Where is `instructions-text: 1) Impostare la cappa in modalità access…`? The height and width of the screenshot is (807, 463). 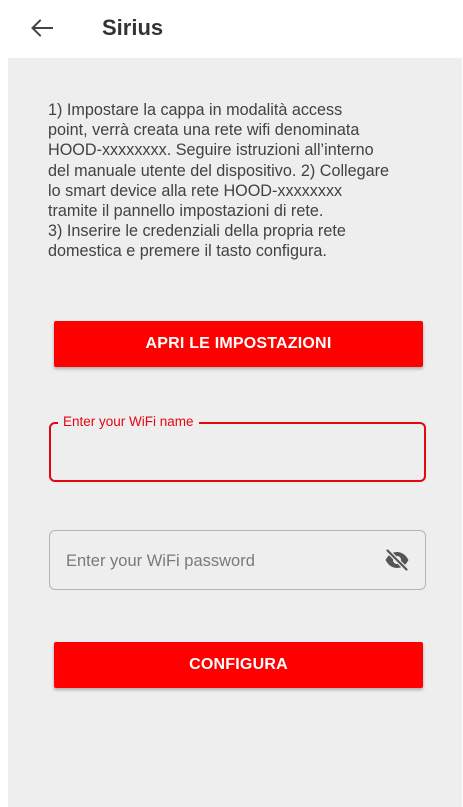 instructions-text: 1) Impostare la cappa in modalità access… is located at coordinates (219, 181).